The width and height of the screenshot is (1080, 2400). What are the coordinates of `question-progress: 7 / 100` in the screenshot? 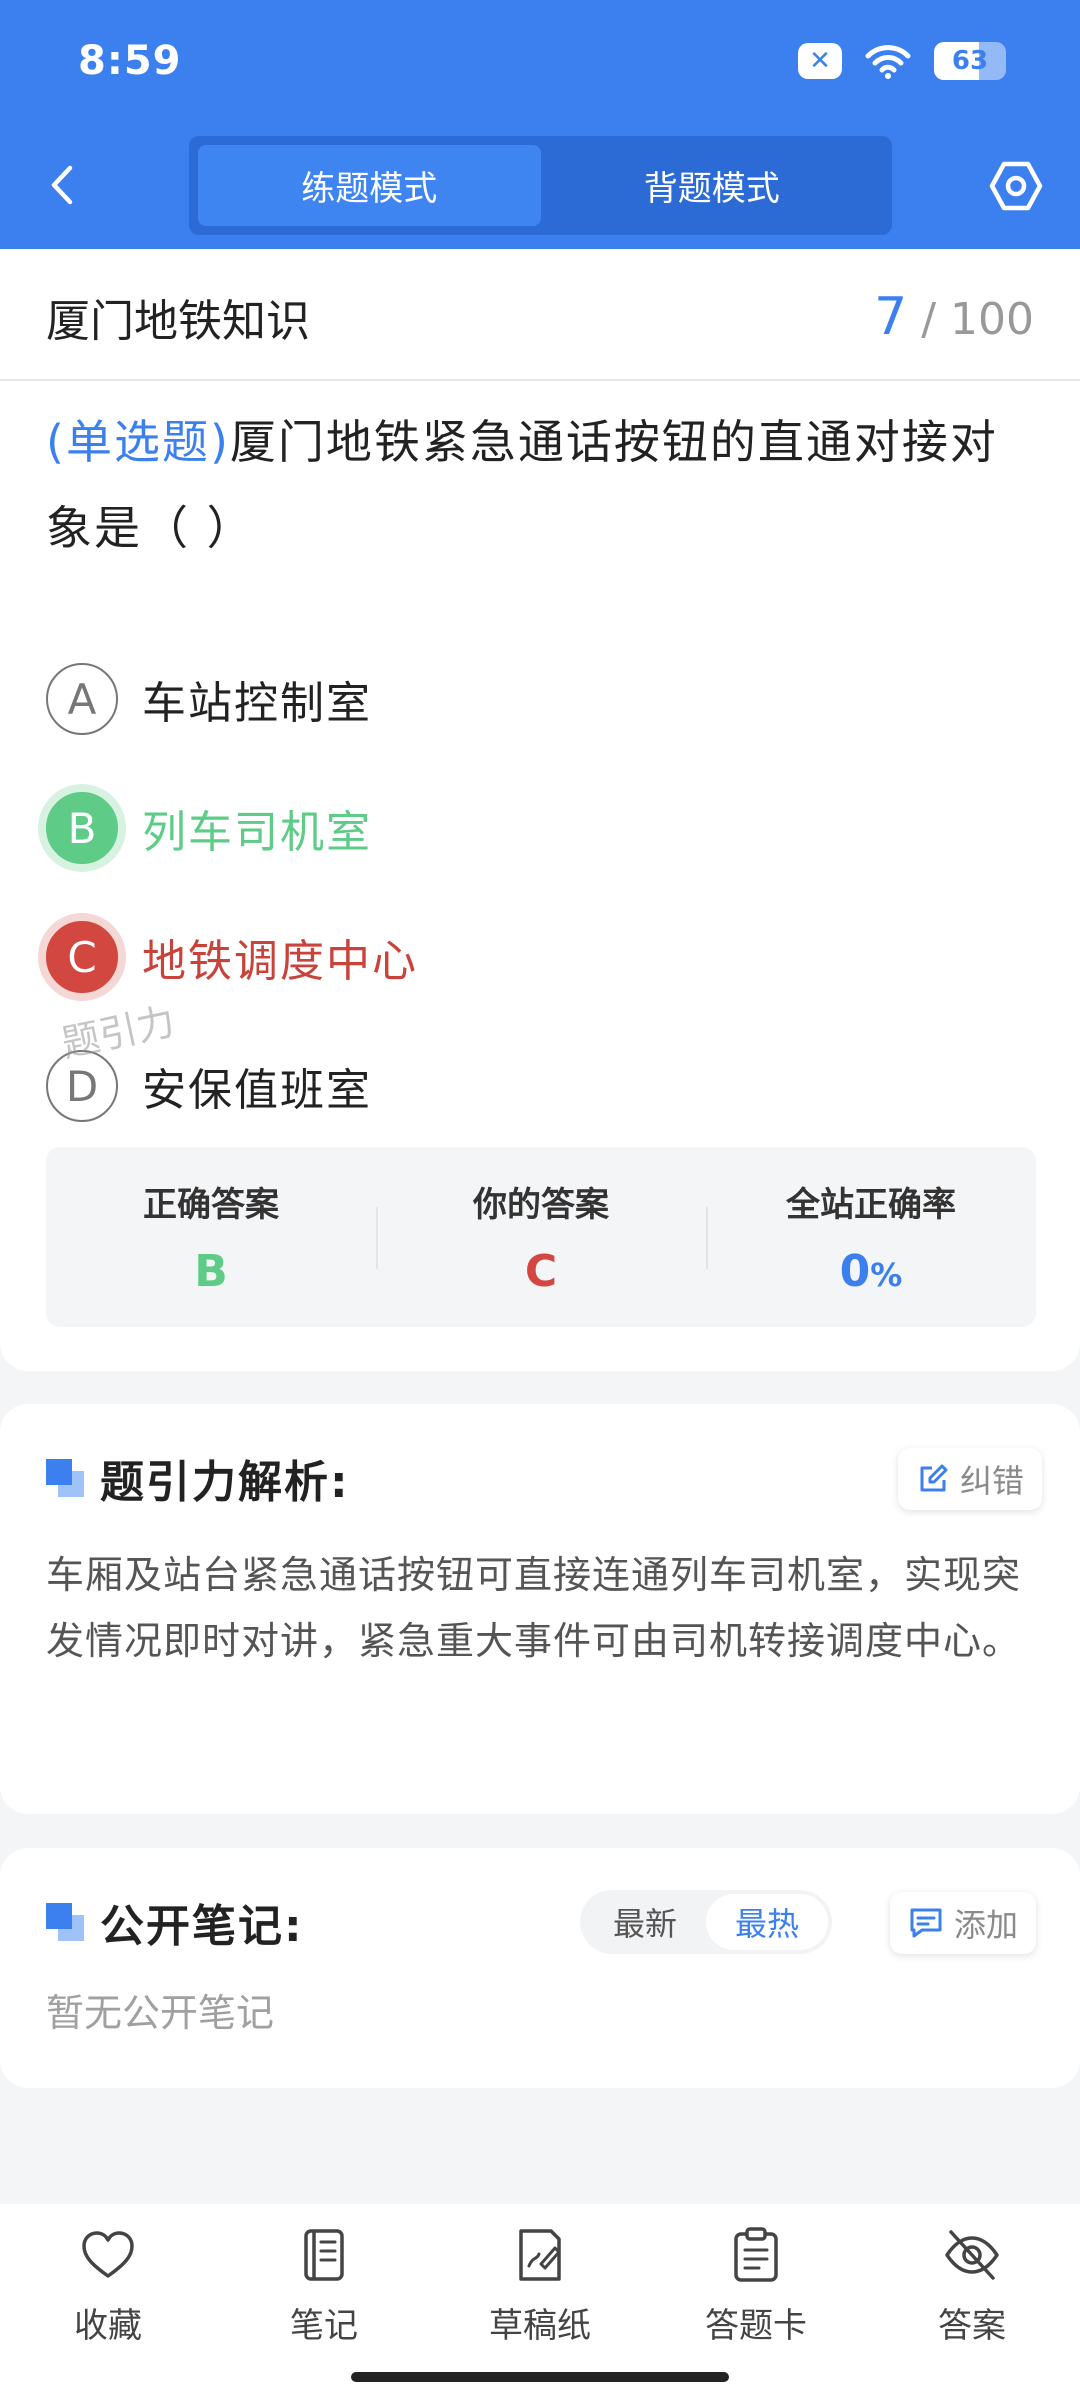 It's located at (954, 317).